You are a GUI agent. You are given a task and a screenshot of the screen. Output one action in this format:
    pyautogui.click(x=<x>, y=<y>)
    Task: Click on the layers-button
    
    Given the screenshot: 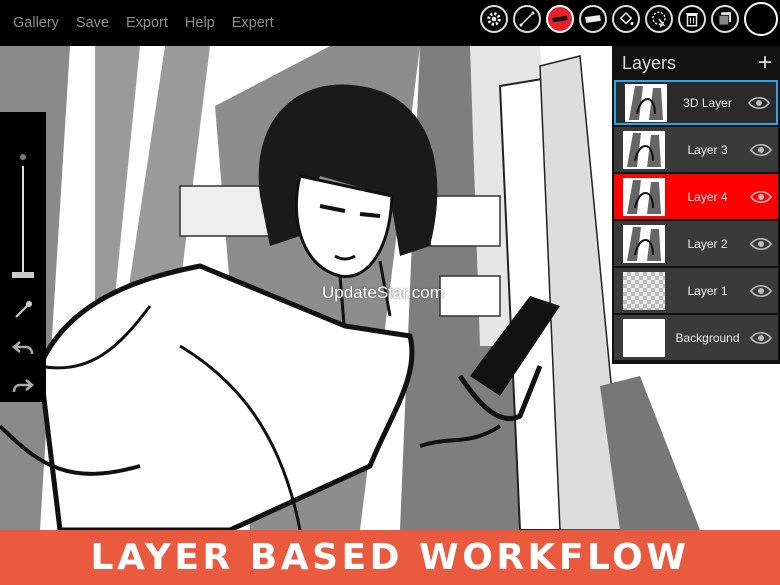 What is the action you would take?
    pyautogui.click(x=725, y=19)
    